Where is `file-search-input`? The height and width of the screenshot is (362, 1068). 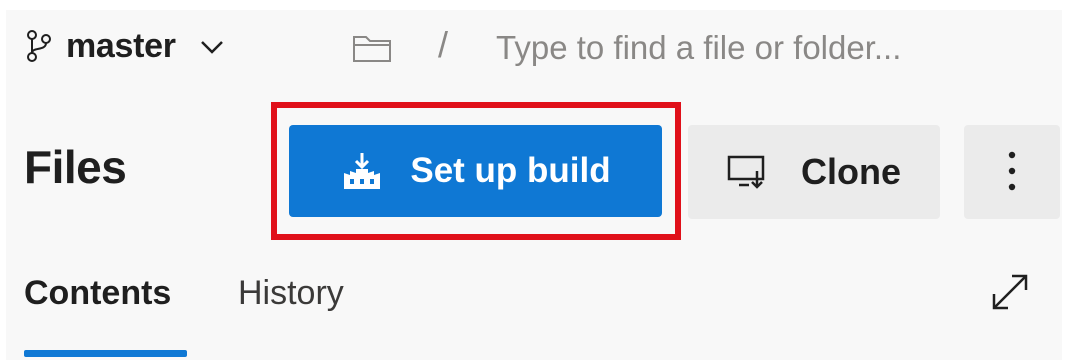 file-search-input is located at coordinates (756, 48).